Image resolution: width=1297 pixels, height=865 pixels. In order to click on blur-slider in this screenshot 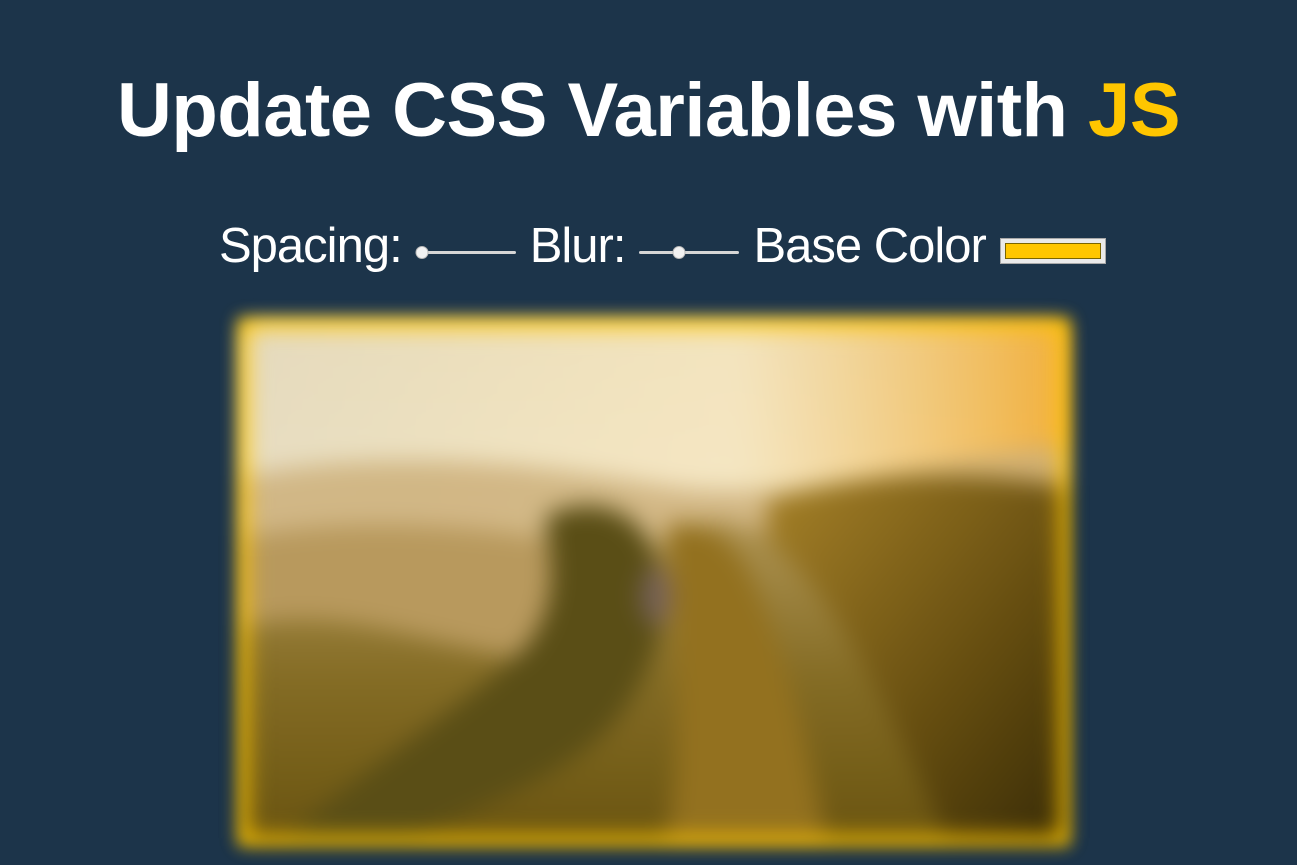, I will do `click(689, 253)`.